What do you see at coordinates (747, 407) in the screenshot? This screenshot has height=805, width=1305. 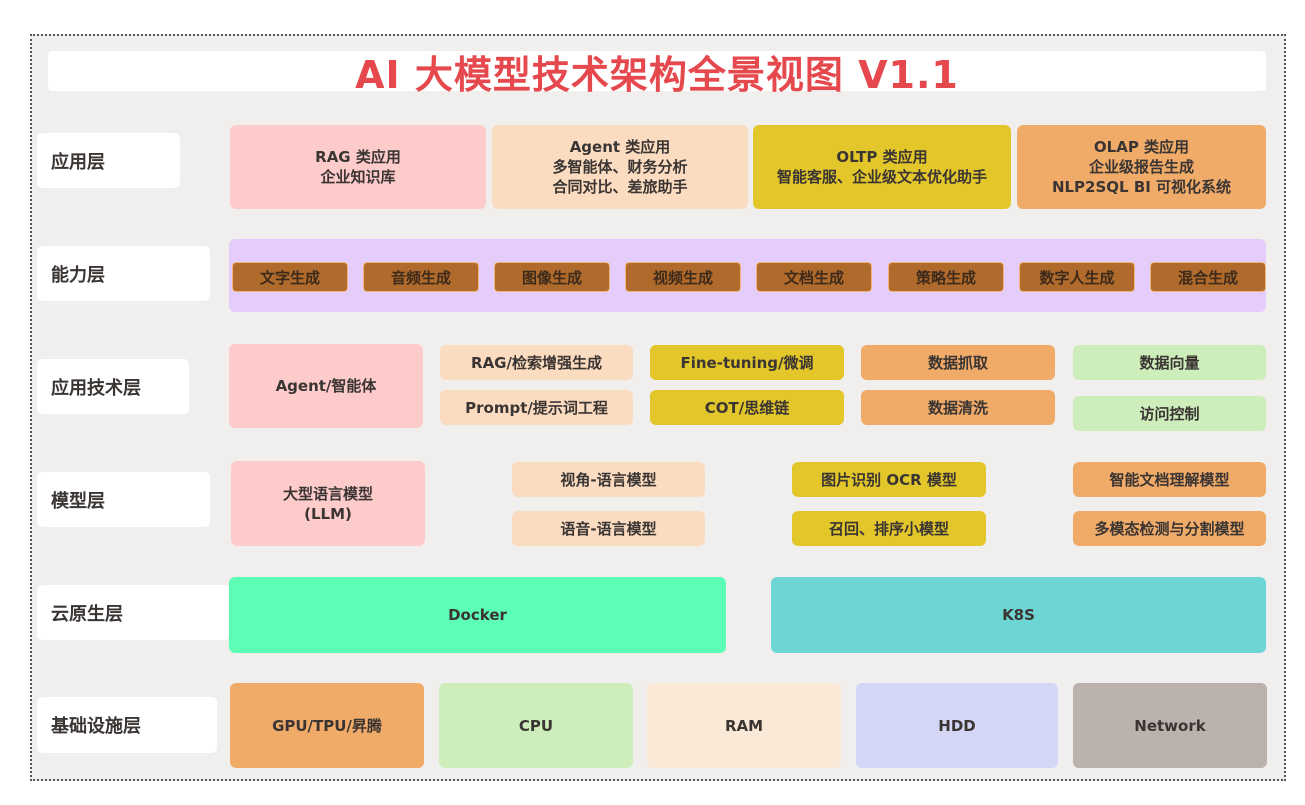 I see `tech-cot: COT/思维链` at bounding box center [747, 407].